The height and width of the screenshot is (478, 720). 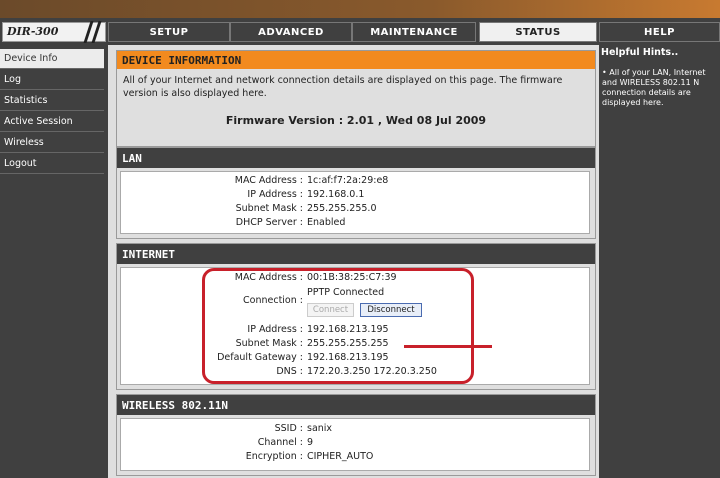 I want to click on underline-annotation, so click(x=448, y=346).